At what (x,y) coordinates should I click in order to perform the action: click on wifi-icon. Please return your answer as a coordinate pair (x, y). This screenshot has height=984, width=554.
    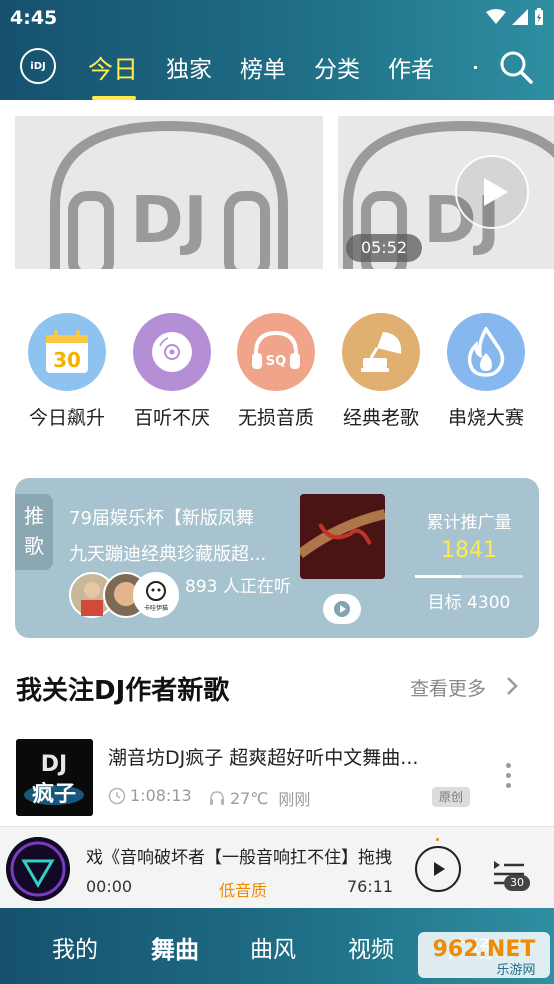
    Looking at the image, I should click on (496, 16).